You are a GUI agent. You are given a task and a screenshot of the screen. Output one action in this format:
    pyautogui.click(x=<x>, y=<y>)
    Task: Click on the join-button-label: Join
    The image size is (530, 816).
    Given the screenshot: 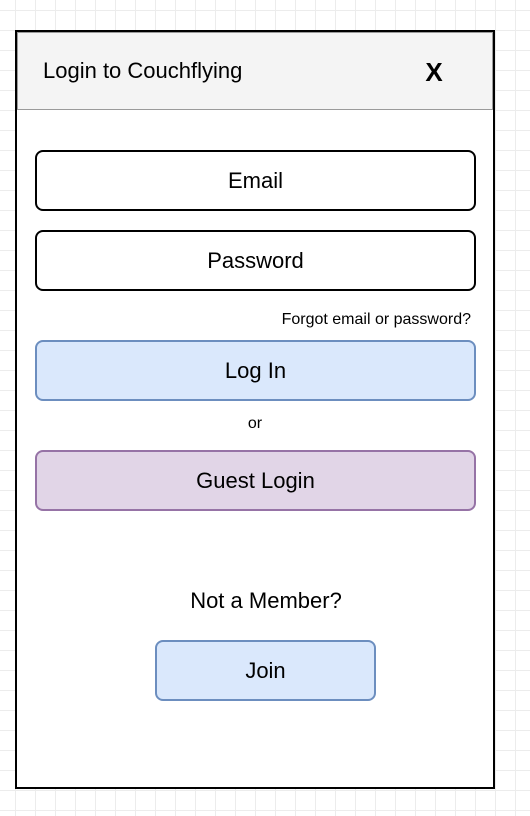 What is the action you would take?
    pyautogui.click(x=265, y=670)
    